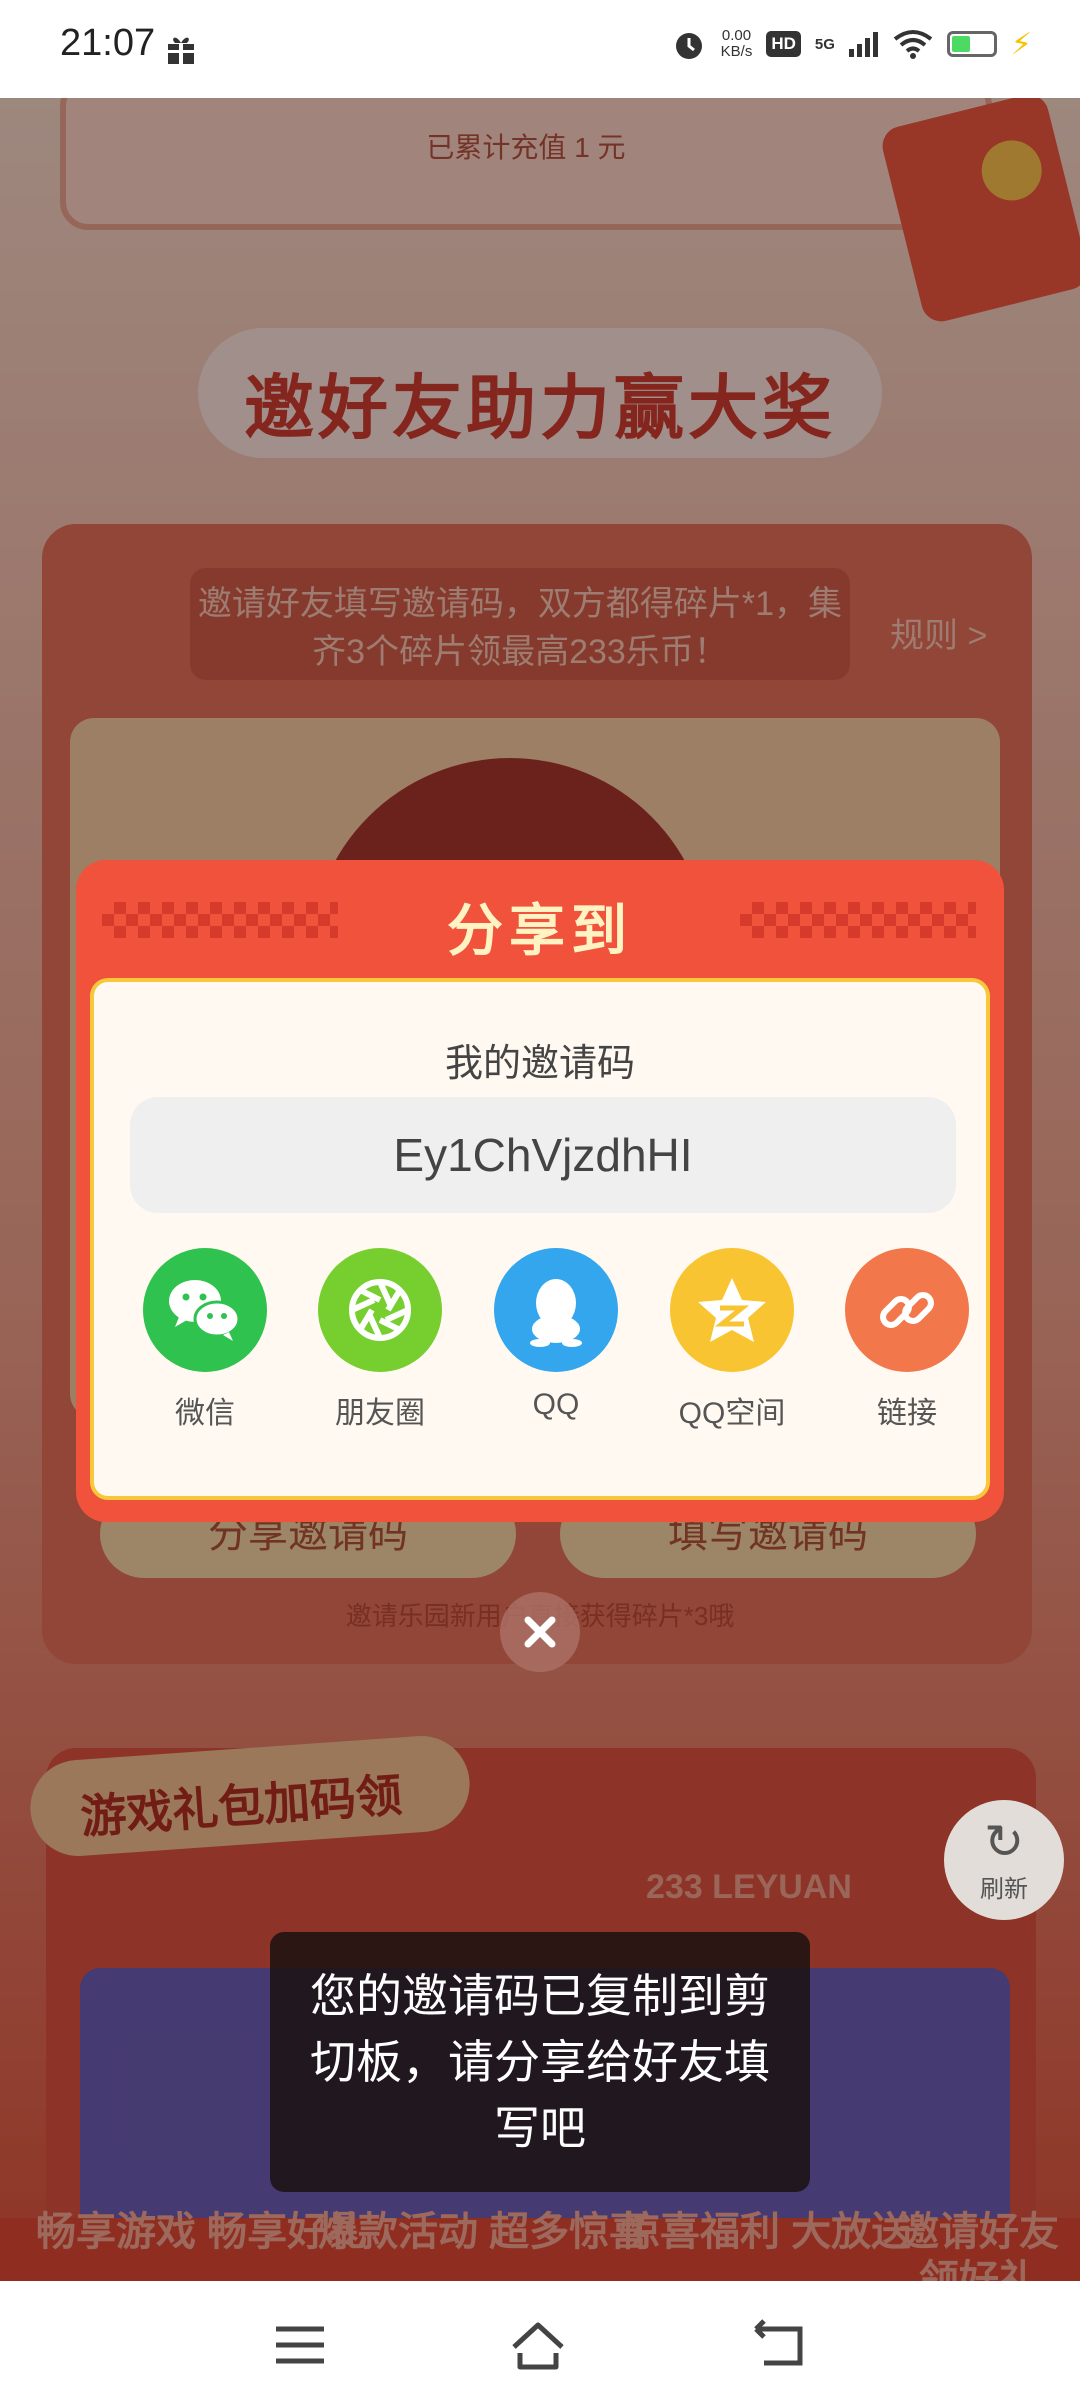 The image size is (1080, 2408). Describe the element at coordinates (556, 1310) in the screenshot. I see `qq-icon` at that location.